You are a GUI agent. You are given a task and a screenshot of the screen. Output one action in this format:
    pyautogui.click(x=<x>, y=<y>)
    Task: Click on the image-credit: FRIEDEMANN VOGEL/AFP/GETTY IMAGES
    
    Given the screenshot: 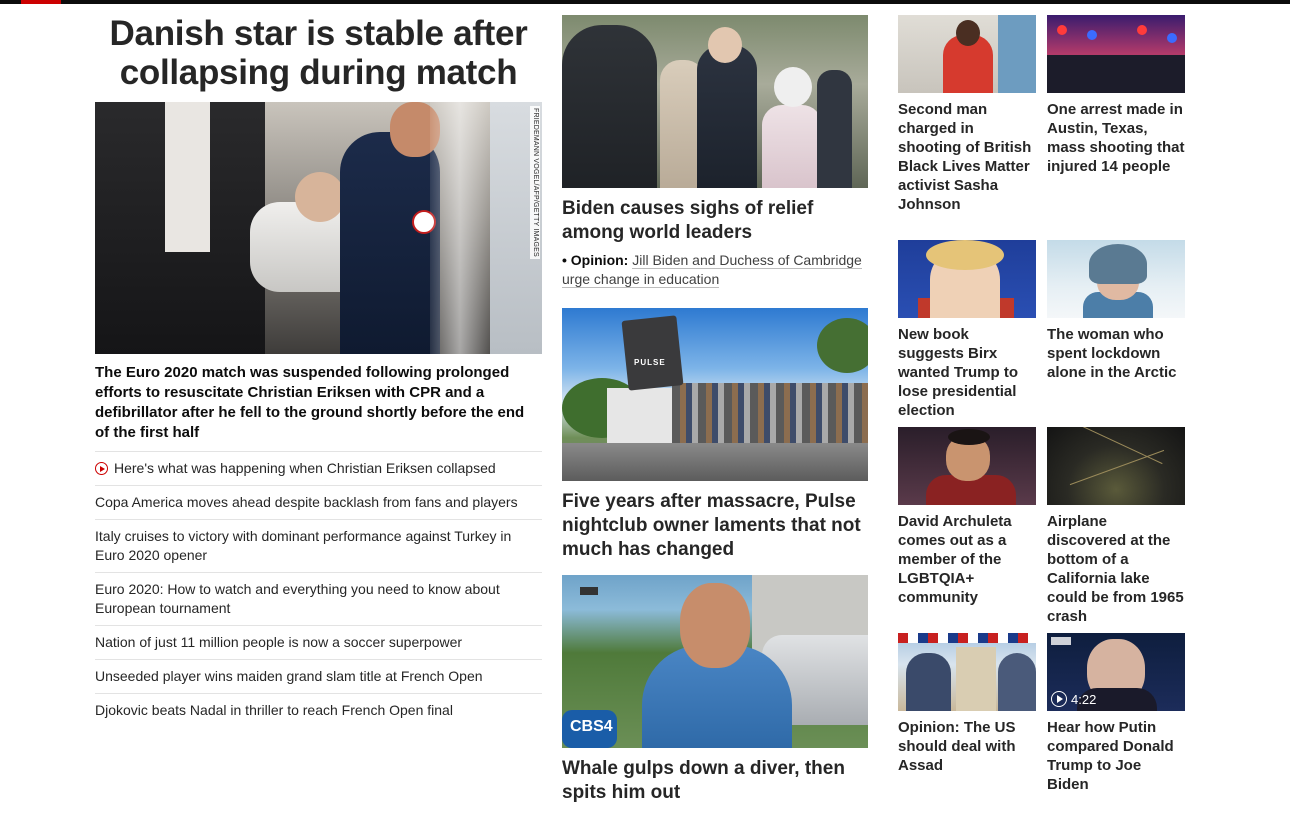 What is the action you would take?
    pyautogui.click(x=535, y=182)
    